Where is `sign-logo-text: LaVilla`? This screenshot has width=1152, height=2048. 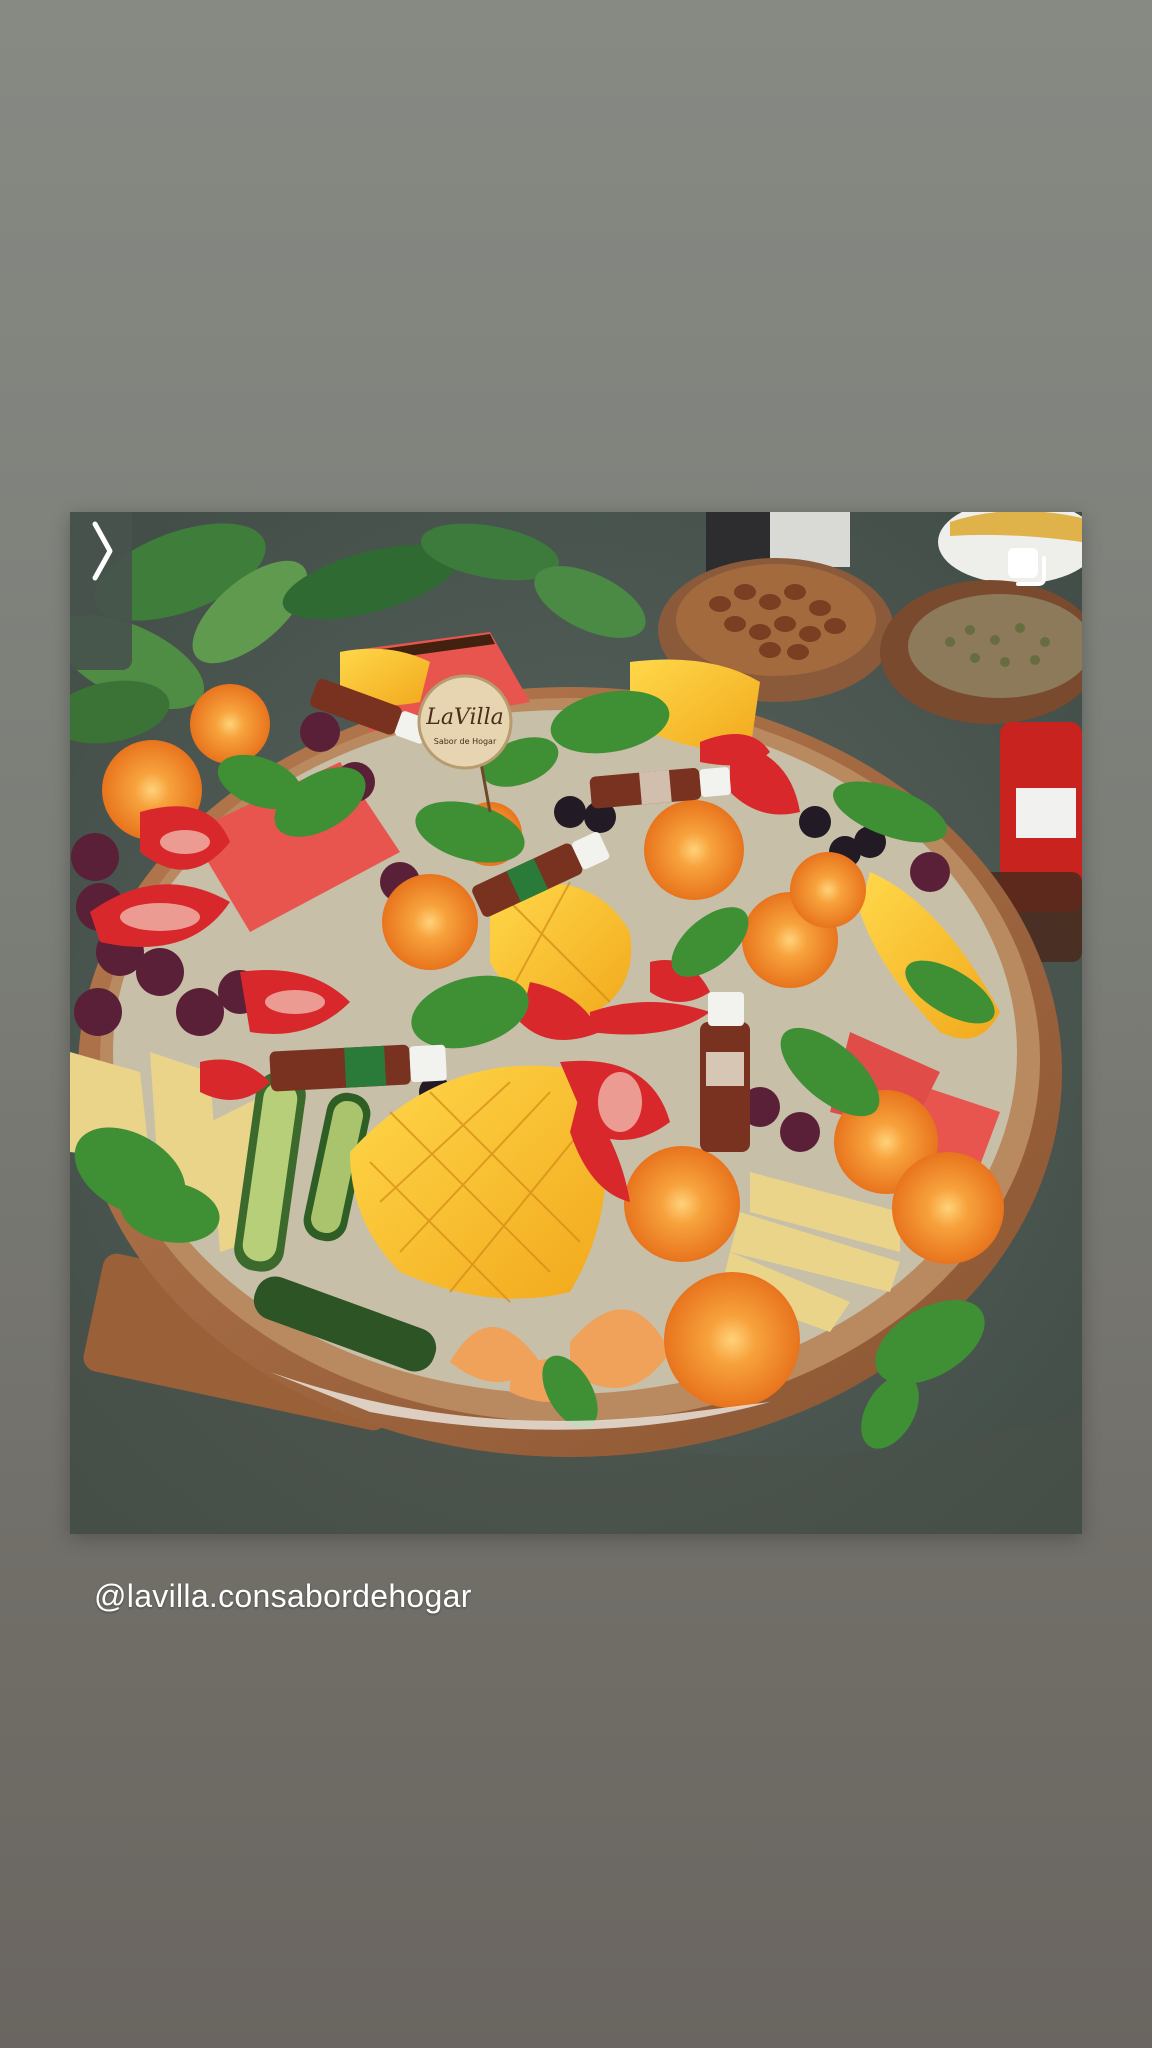 sign-logo-text: LaVilla is located at coordinates (464, 717).